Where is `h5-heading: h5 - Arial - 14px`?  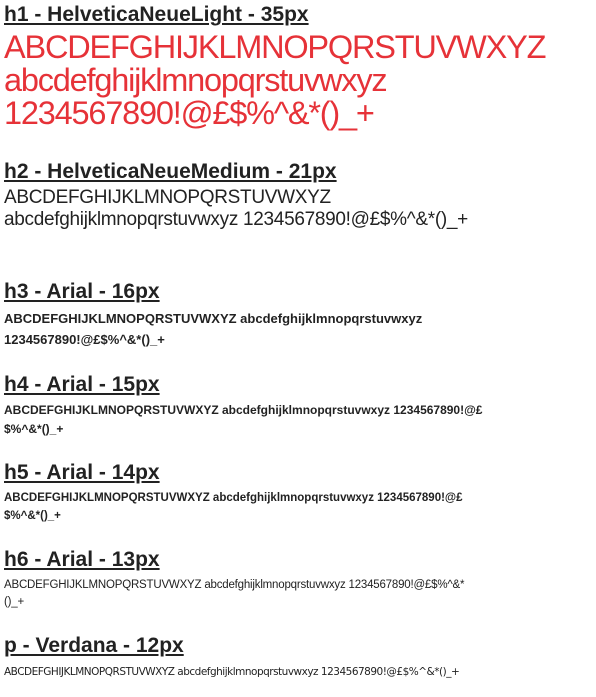
h5-heading: h5 - Arial - 14px is located at coordinates (82, 472).